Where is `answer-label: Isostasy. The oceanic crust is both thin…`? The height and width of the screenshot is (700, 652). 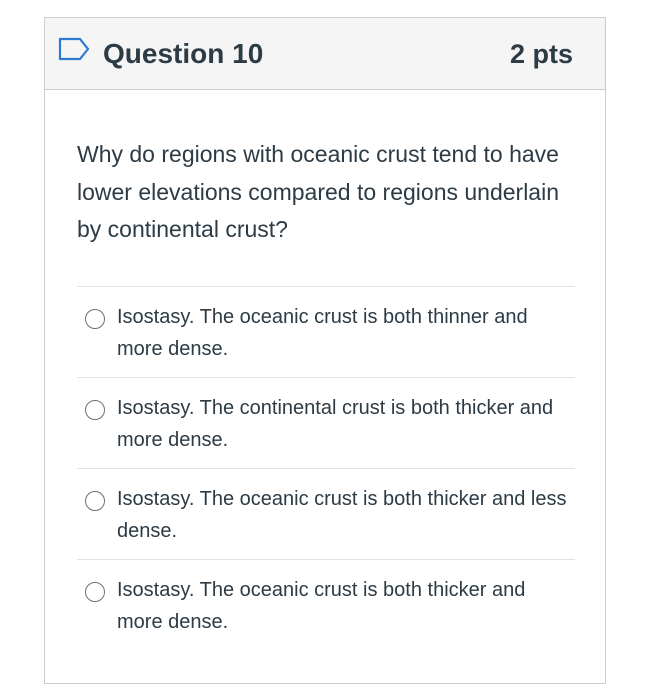
answer-label: Isostasy. The oceanic crust is both thin… is located at coordinates (343, 333).